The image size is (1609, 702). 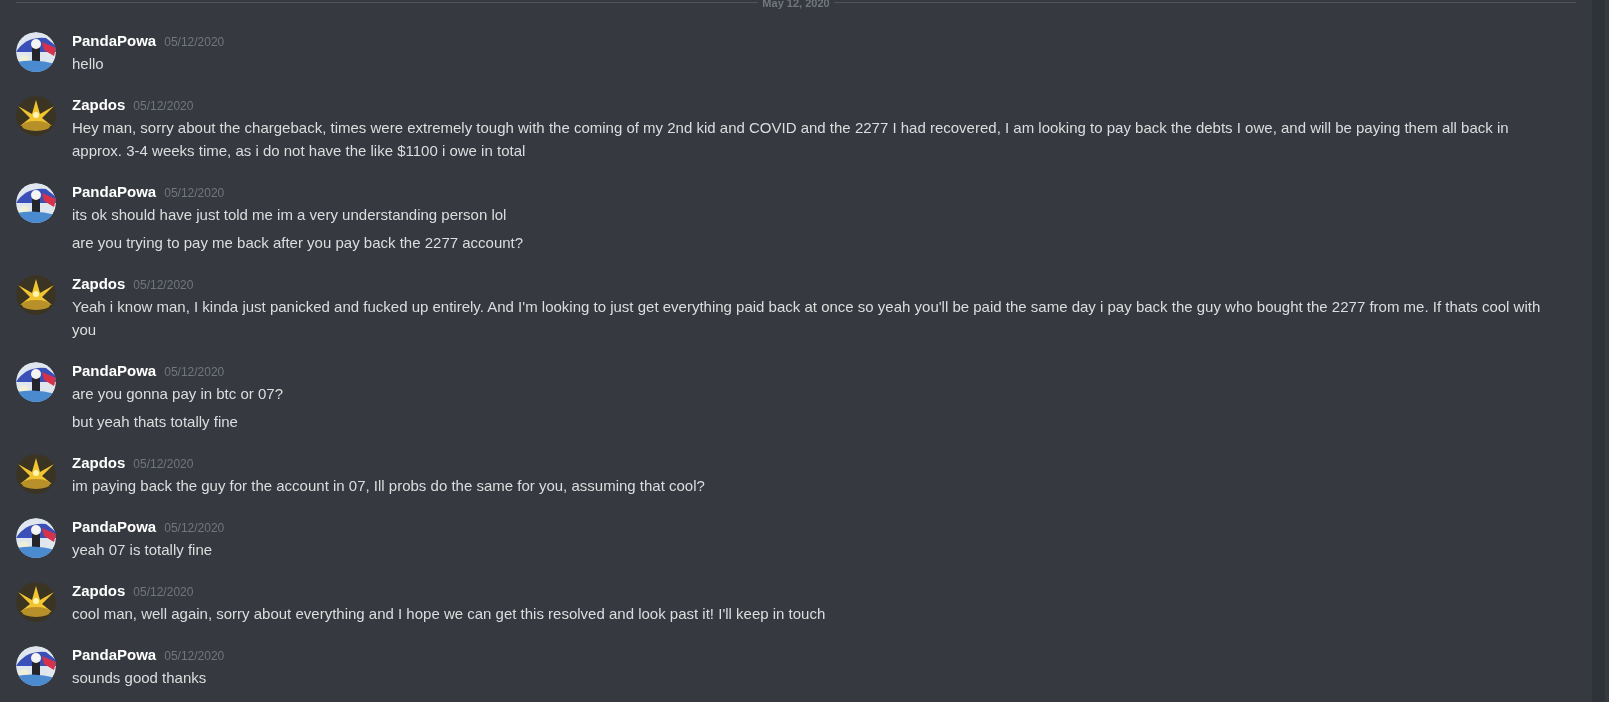 I want to click on message-text: yeah 07 is totally fine, so click(x=143, y=550).